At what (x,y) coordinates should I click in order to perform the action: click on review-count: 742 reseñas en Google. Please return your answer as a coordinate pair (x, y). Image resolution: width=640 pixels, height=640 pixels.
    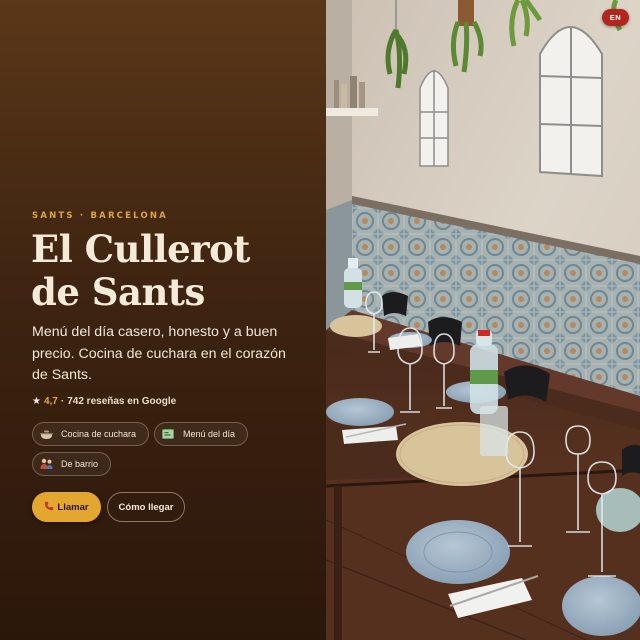
    Looking at the image, I should click on (122, 401).